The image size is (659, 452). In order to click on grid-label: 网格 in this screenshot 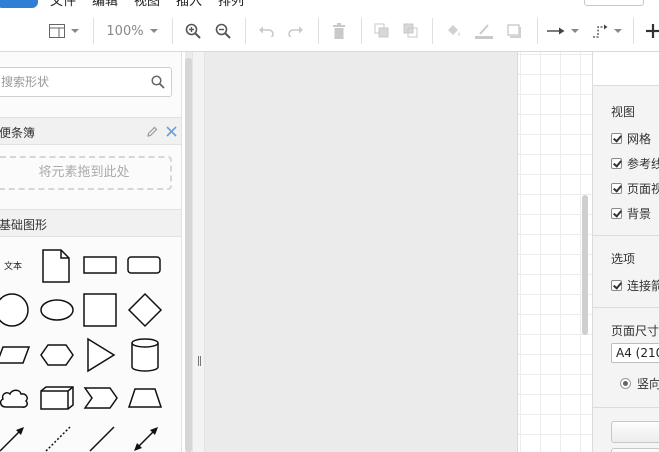, I will do `click(639, 139)`.